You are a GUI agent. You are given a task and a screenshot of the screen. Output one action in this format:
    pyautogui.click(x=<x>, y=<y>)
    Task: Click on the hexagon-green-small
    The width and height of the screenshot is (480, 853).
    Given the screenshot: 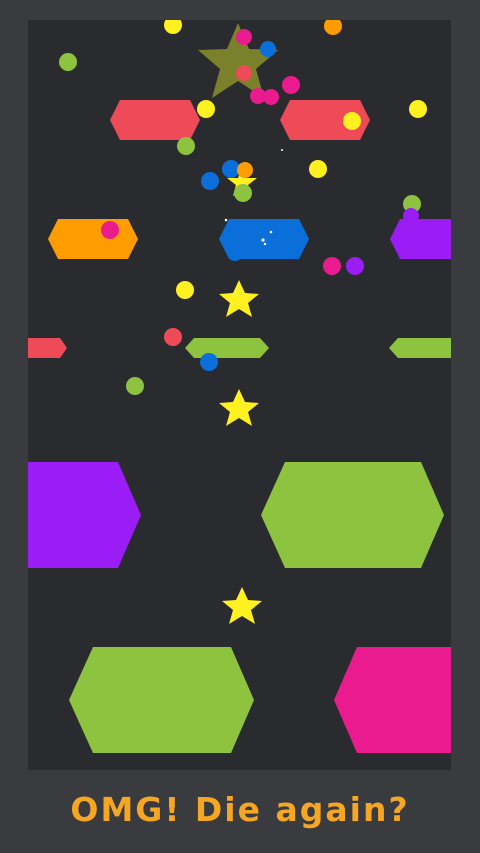 What is the action you would take?
    pyautogui.click(x=227, y=348)
    